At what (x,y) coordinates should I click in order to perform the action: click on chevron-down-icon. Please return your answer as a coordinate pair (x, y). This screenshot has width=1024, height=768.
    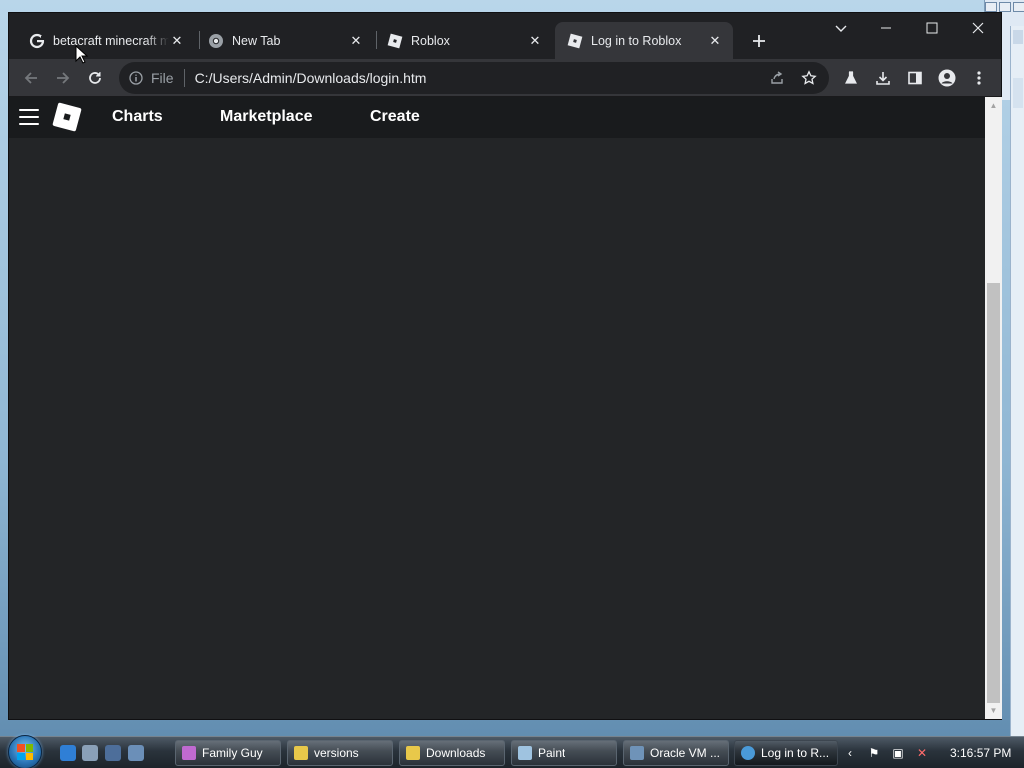
    Looking at the image, I should click on (841, 28).